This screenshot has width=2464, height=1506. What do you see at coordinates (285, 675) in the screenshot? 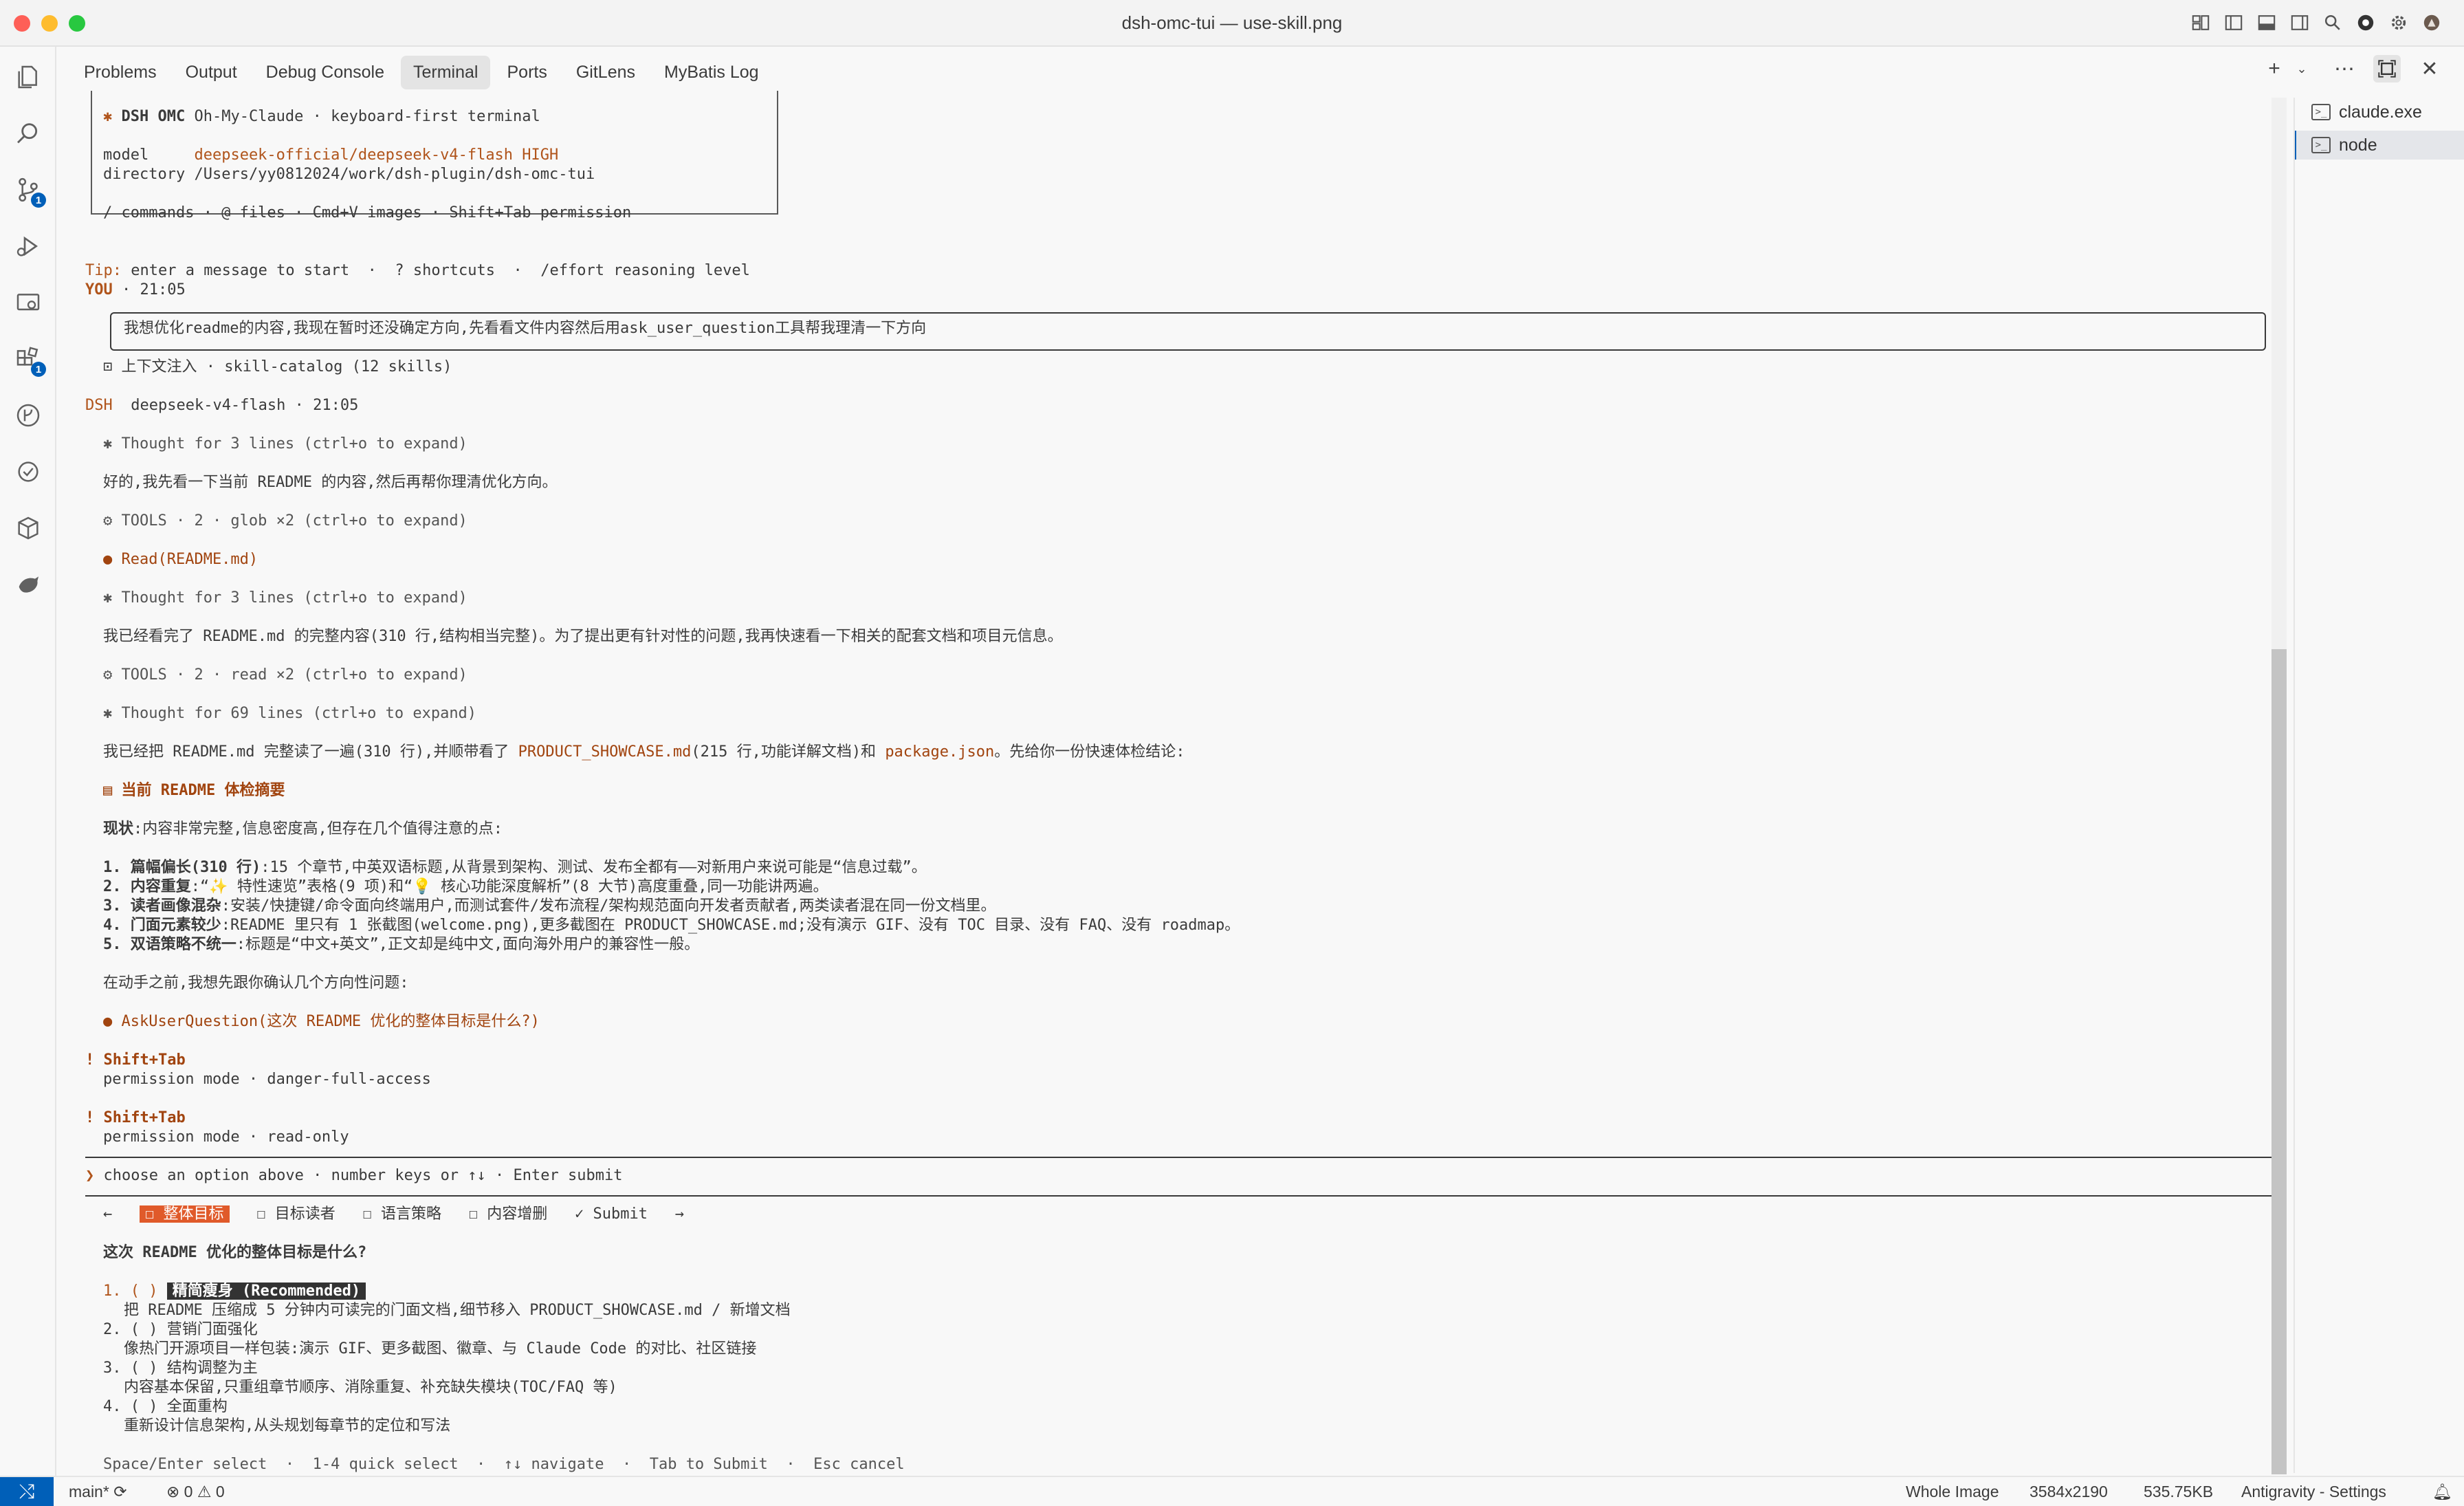
I see `tools-line-2: ⚙ TOOLS · 2 · read ×2 (ctrl+o to expand)` at bounding box center [285, 675].